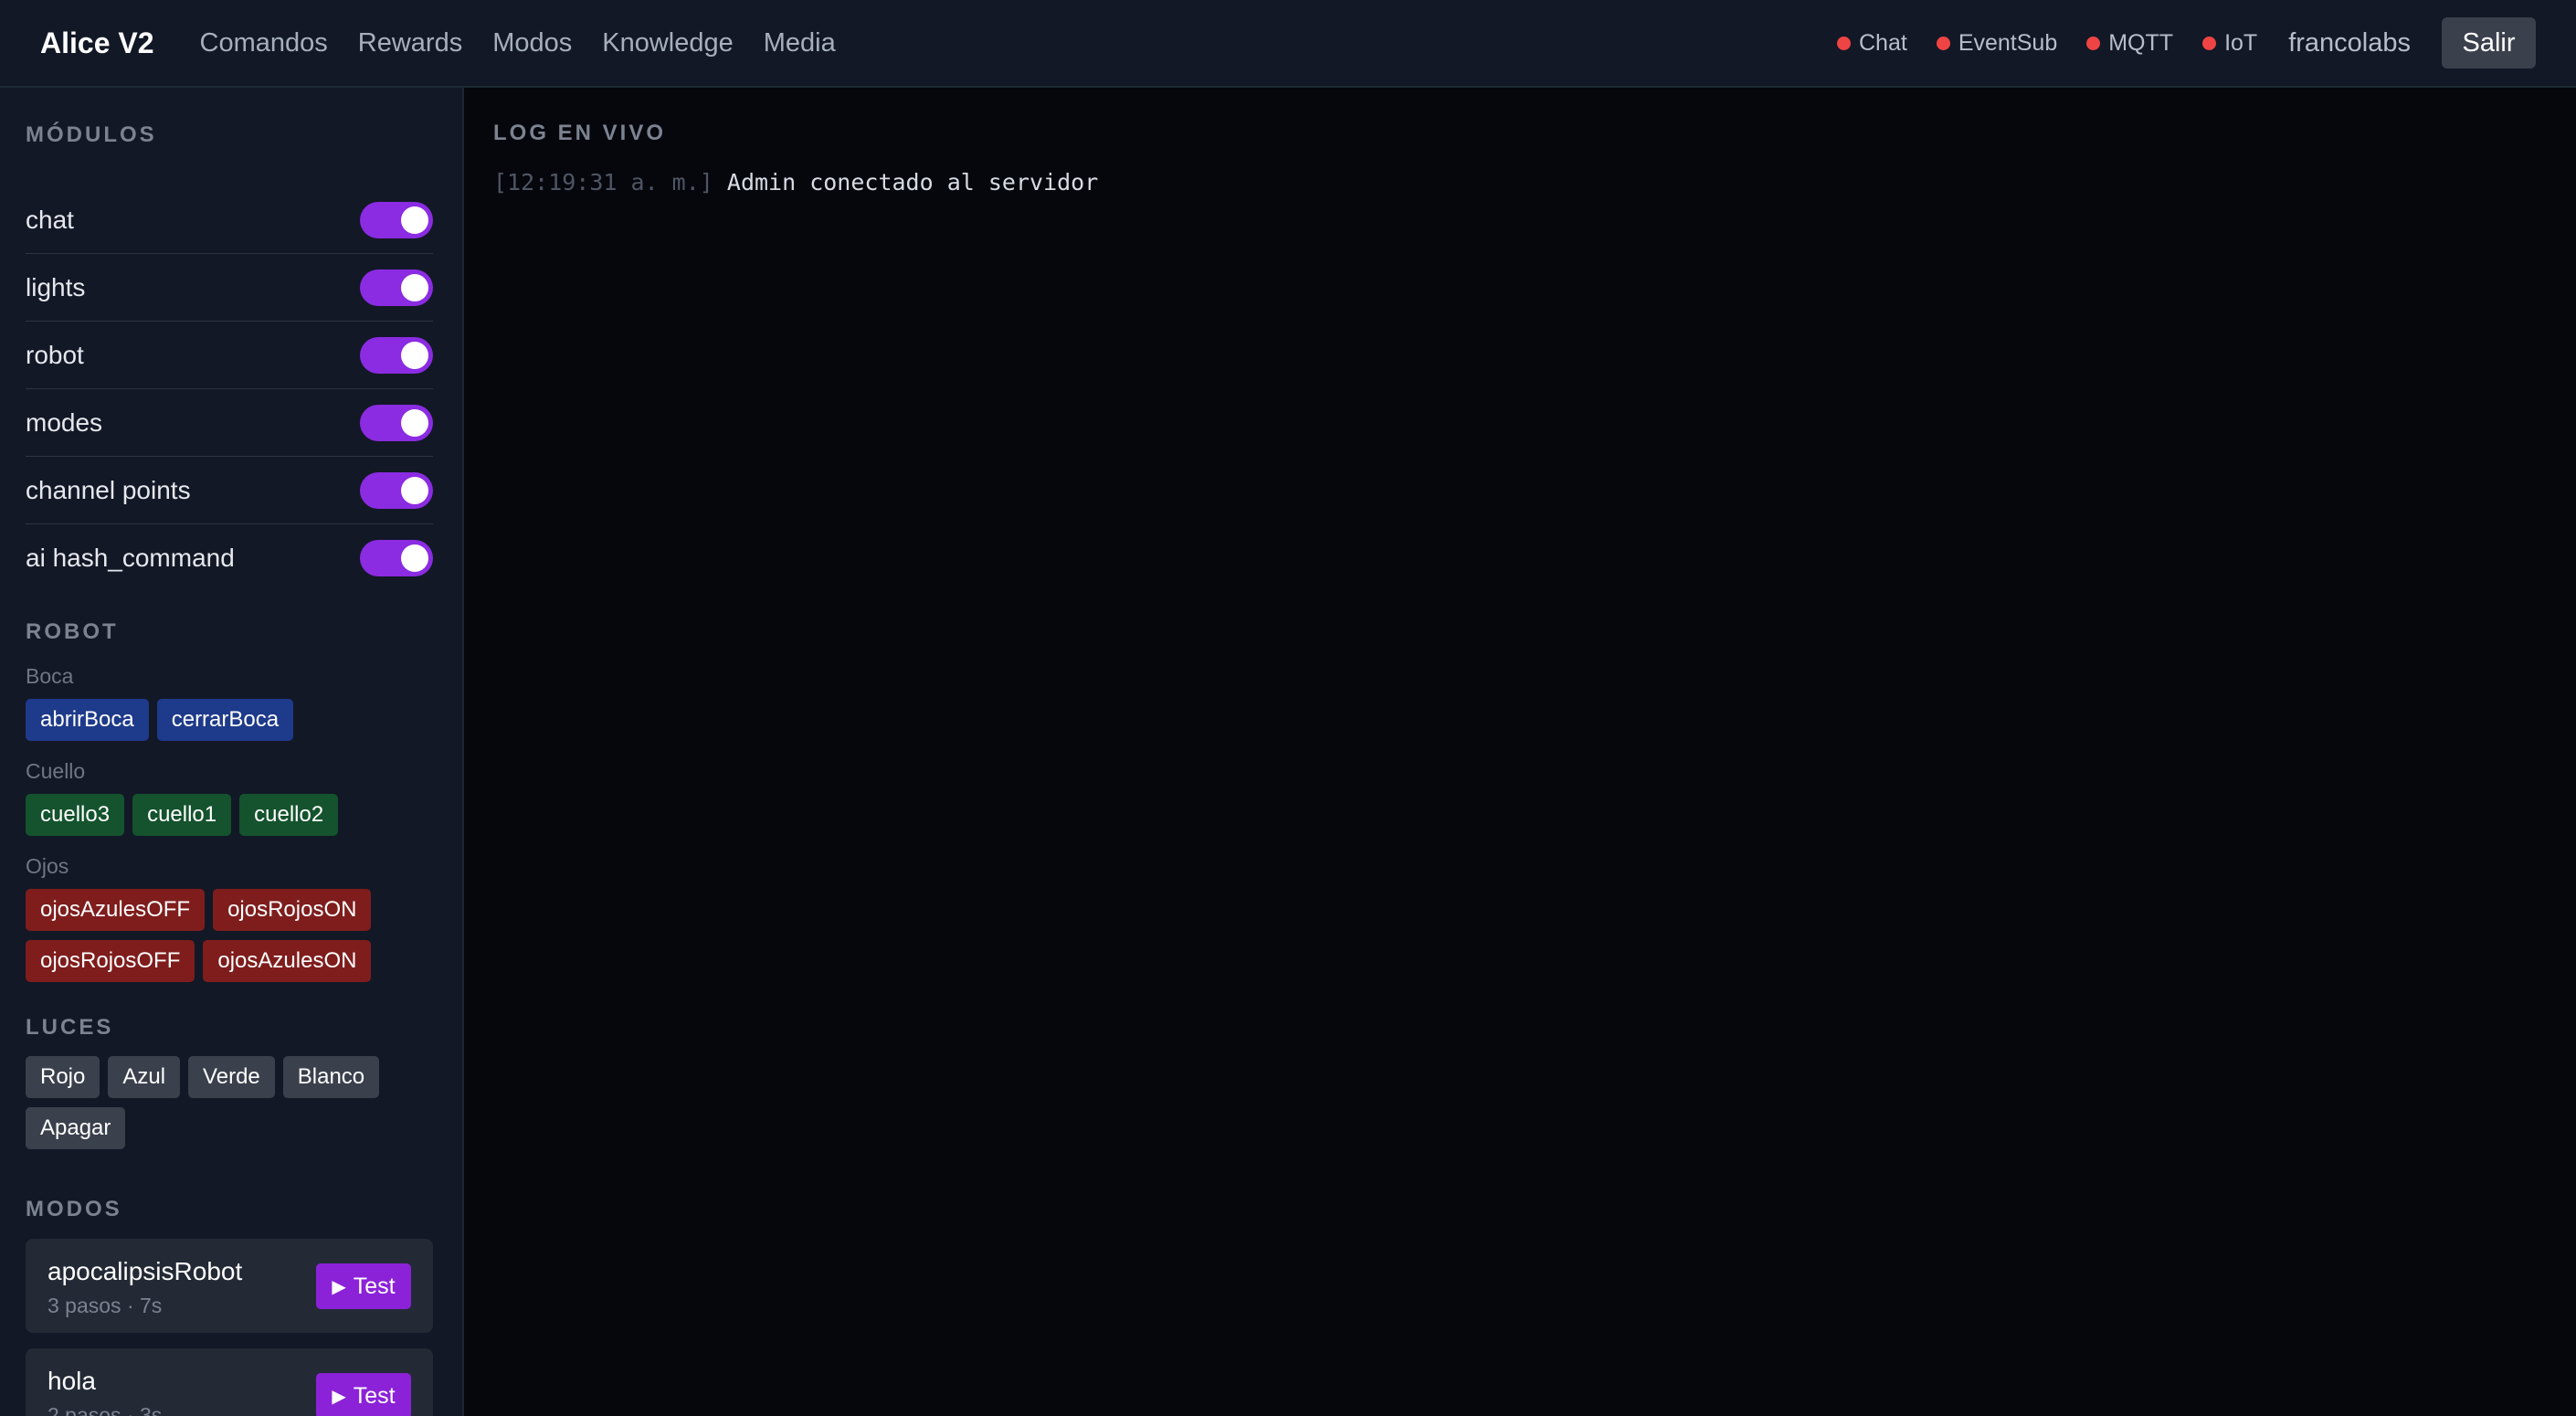  Describe the element at coordinates (396, 220) in the screenshot. I see `module-toggle-chat` at that location.